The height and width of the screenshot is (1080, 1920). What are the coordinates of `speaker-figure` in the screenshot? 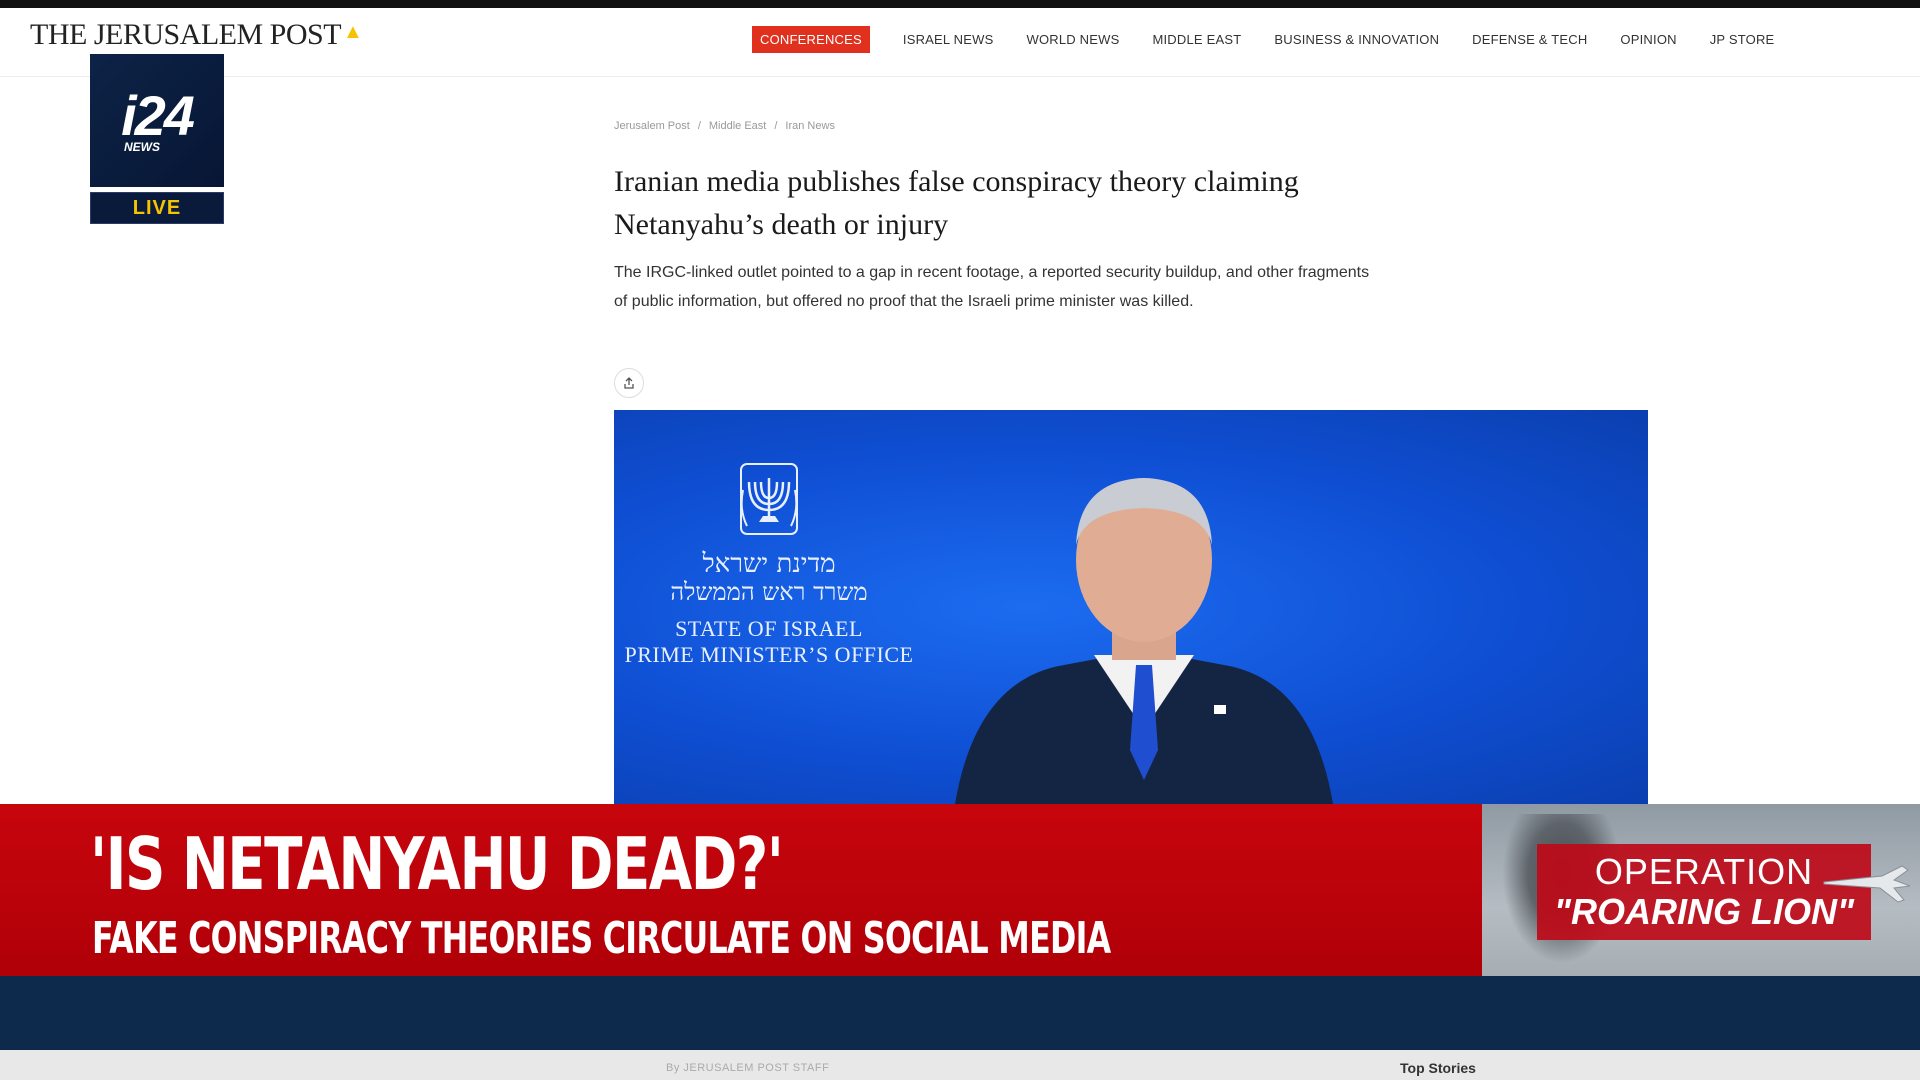 It's located at (1144, 641).